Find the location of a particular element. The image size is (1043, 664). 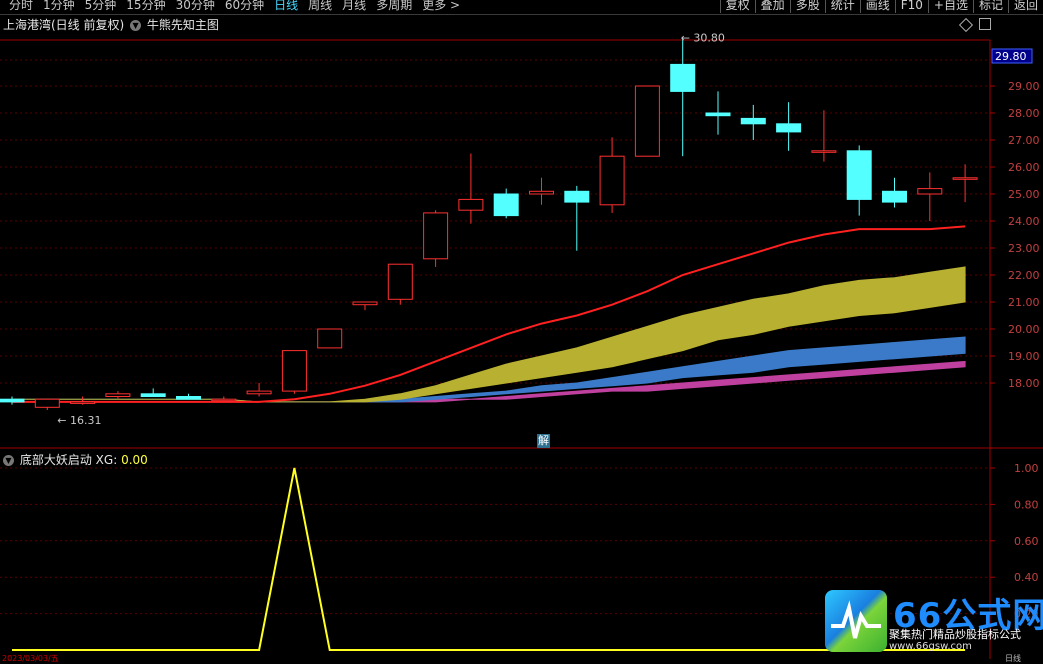

y-tick-label: 1.00 is located at coordinates (1026, 468).